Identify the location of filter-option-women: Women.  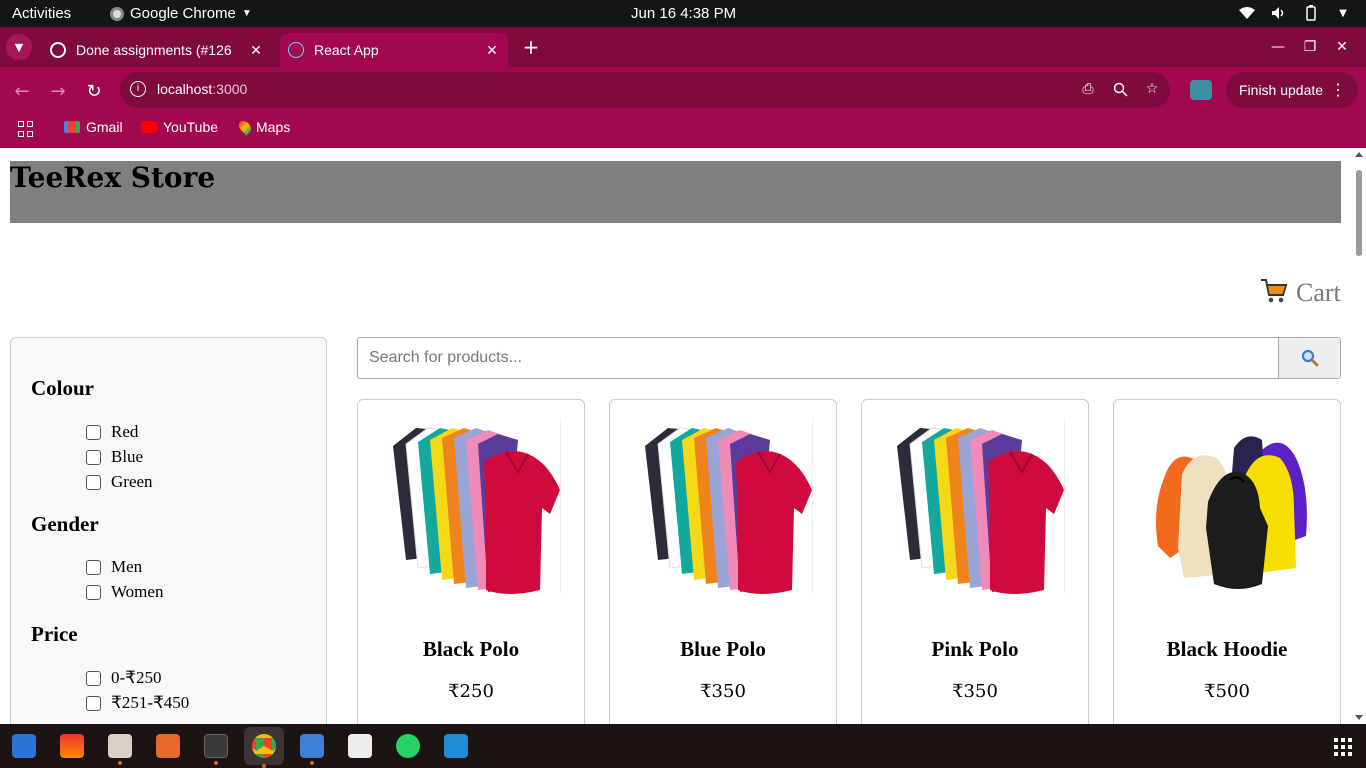
(124, 592).